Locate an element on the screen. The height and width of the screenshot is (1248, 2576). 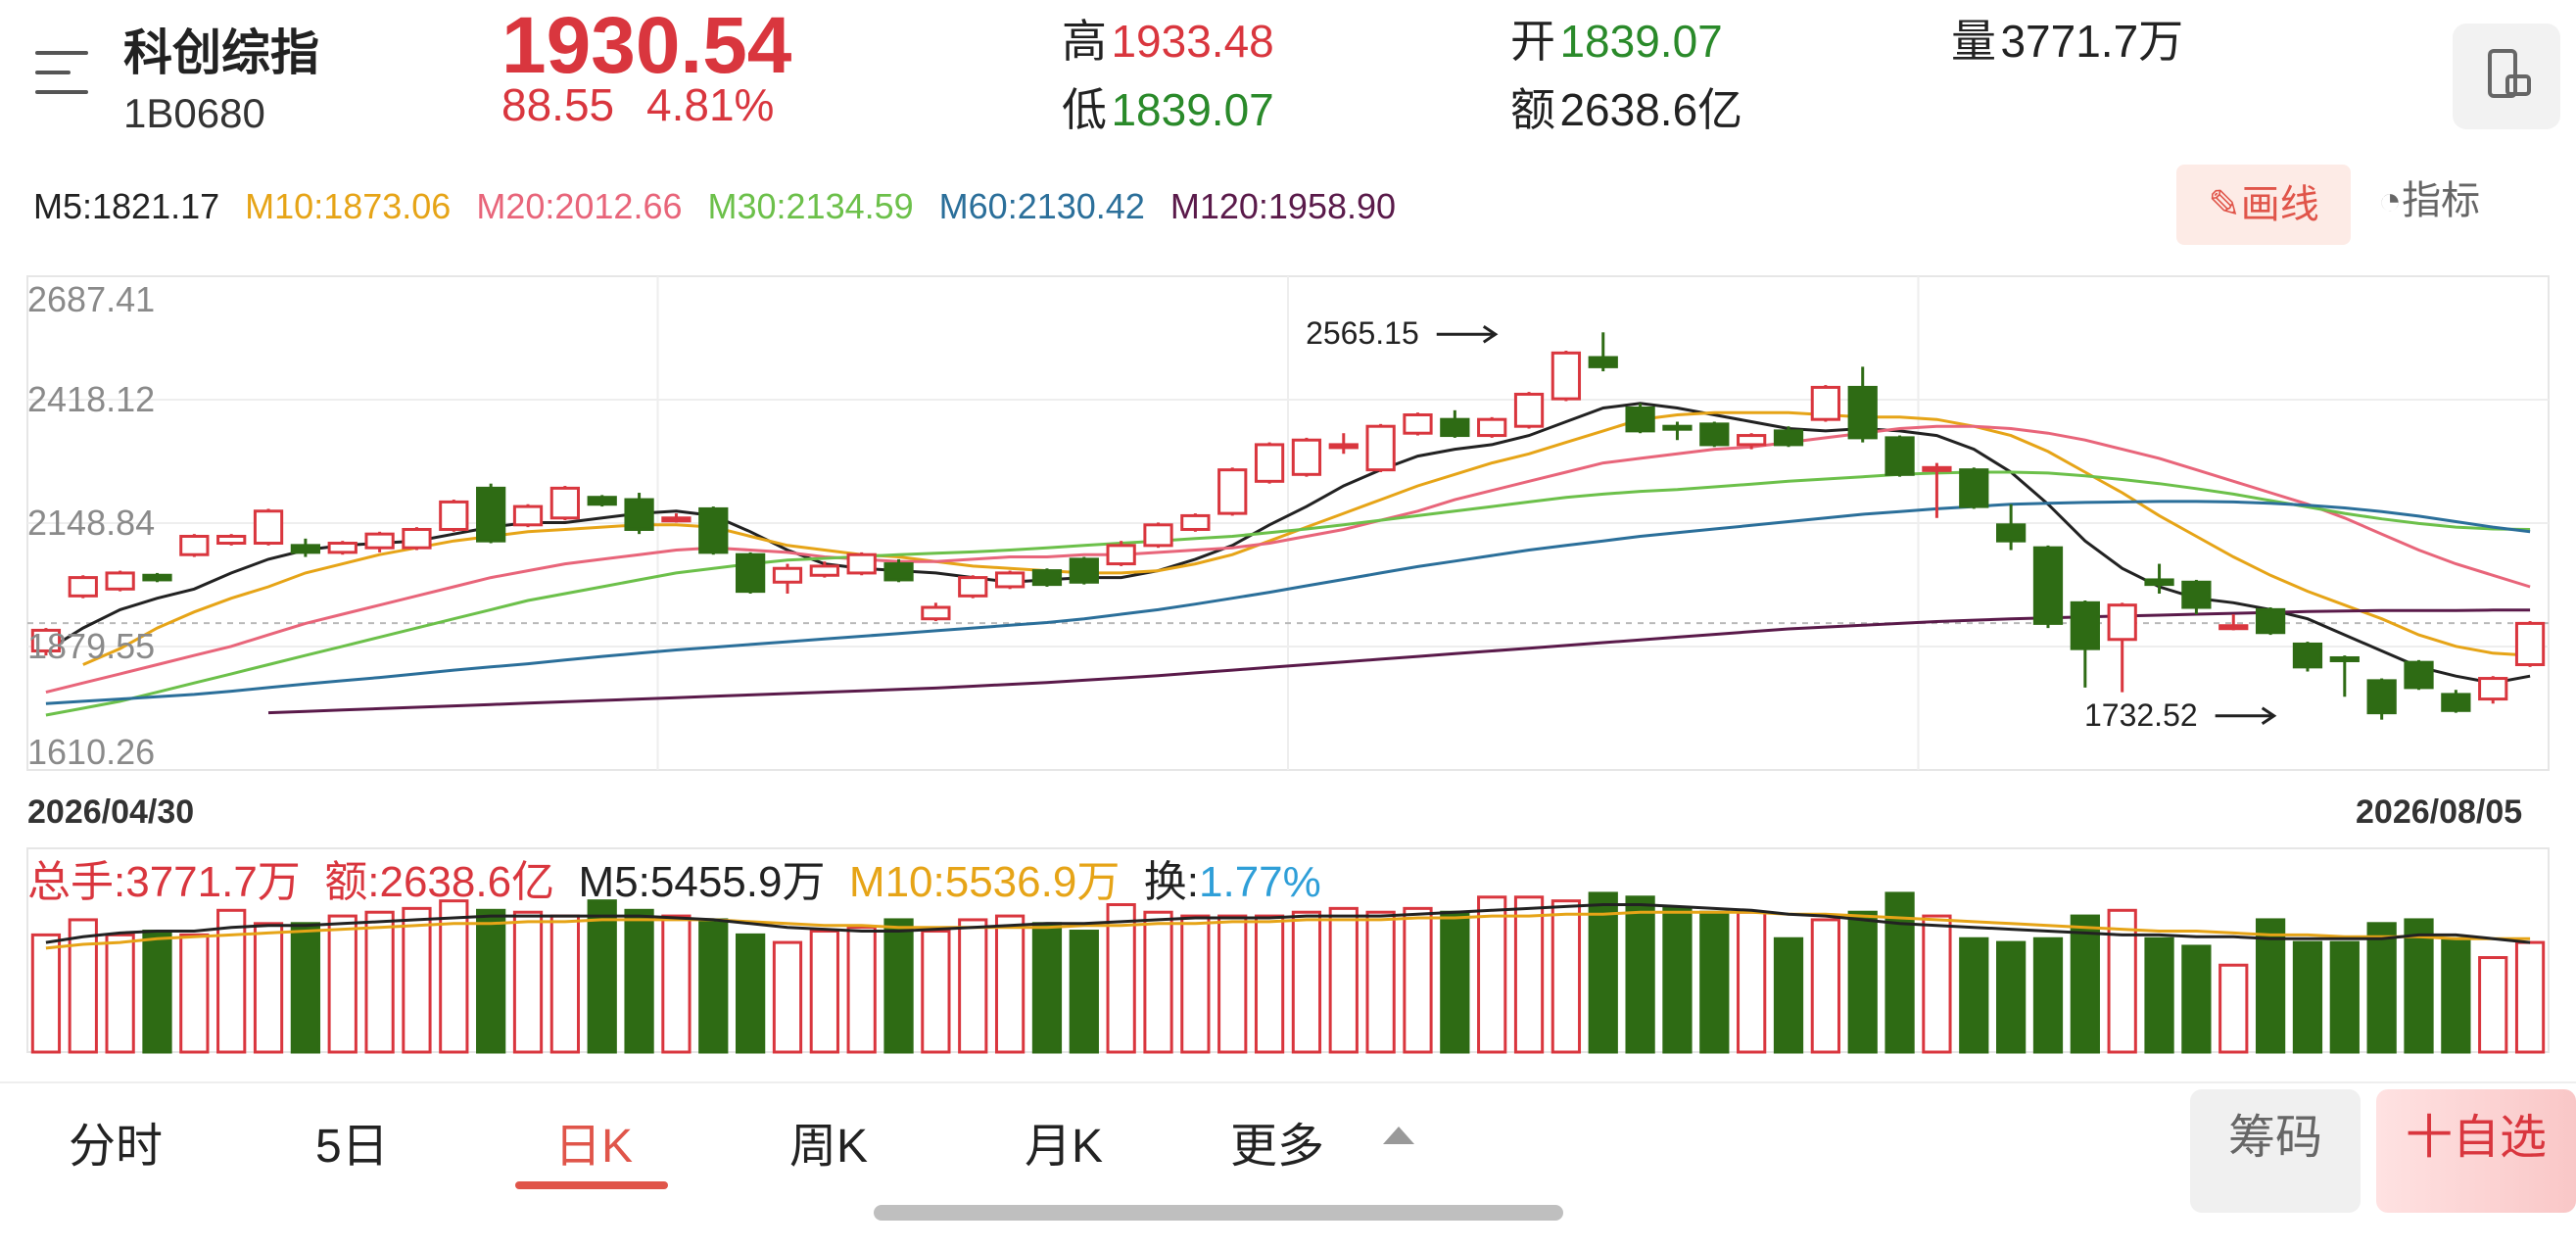
volume-value: 3771.7万 is located at coordinates (2092, 41).